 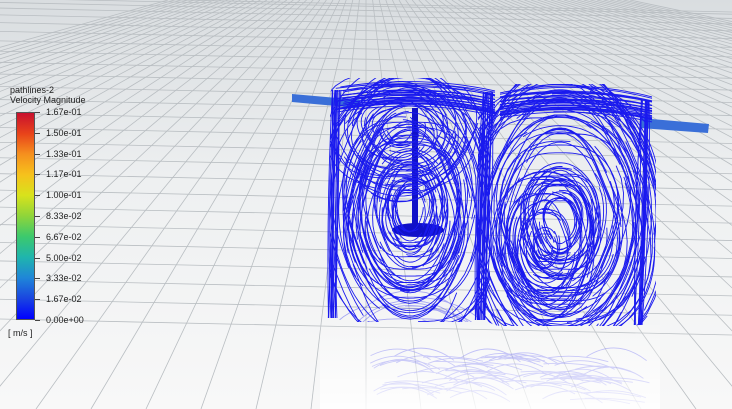 I want to click on pathline, so click(x=585, y=189).